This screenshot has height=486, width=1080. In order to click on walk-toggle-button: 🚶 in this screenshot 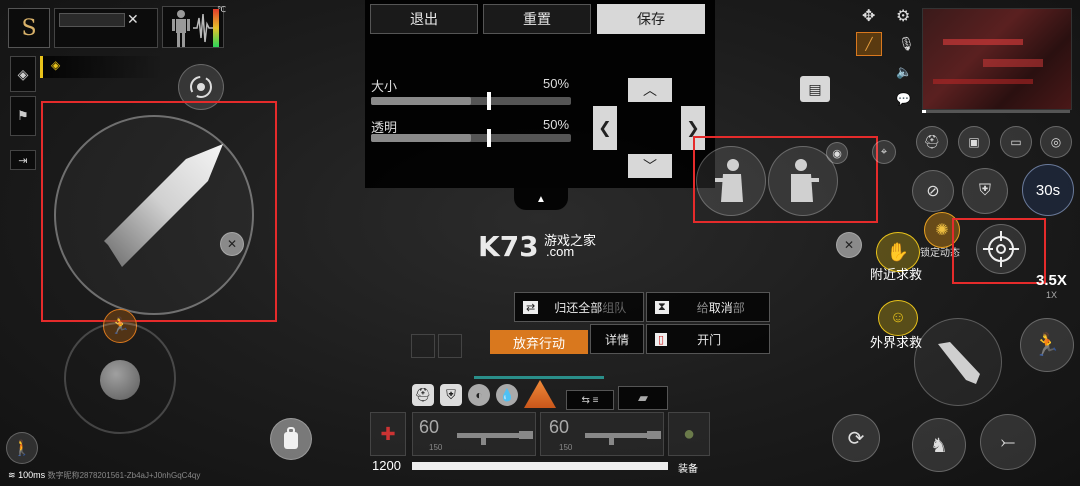, I will do `click(22, 448)`.